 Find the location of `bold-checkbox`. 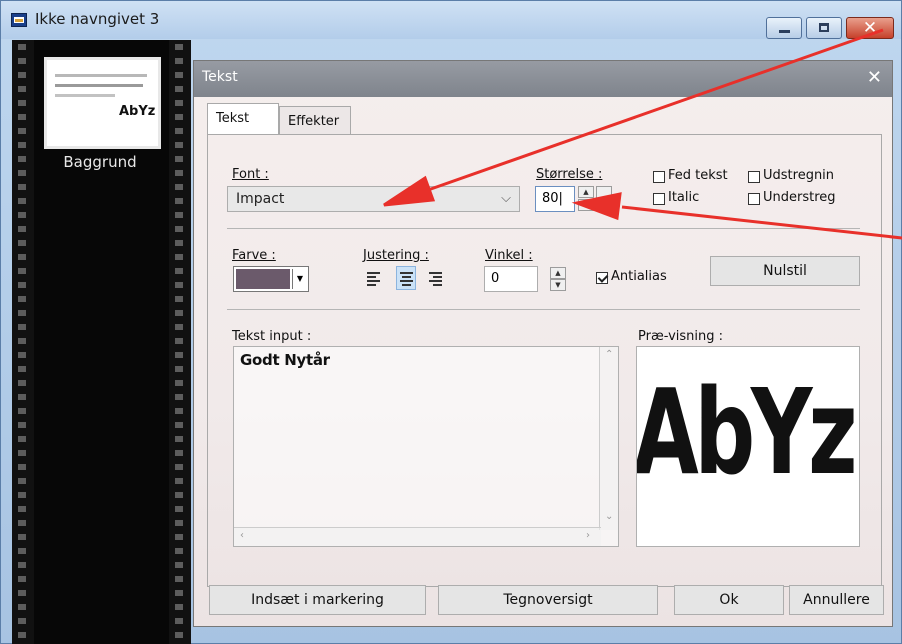

bold-checkbox is located at coordinates (659, 177).